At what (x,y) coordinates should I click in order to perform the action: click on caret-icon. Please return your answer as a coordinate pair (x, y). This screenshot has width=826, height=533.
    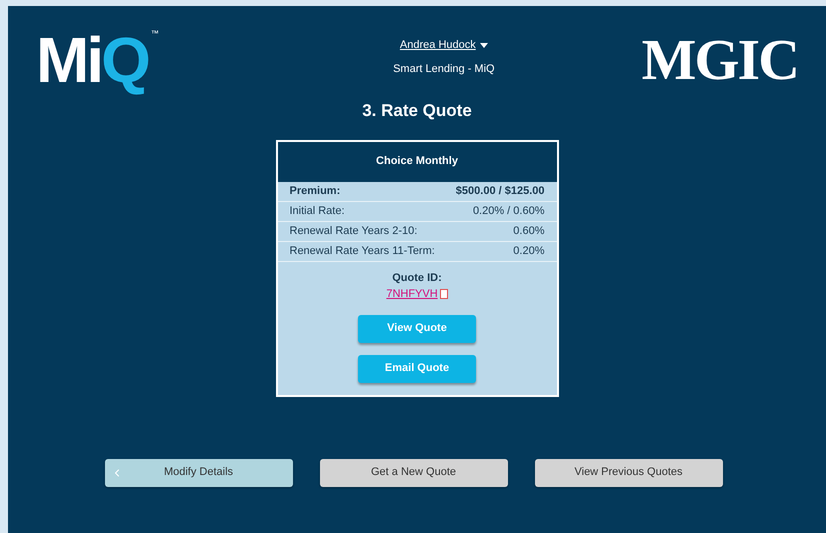
    Looking at the image, I should click on (484, 45).